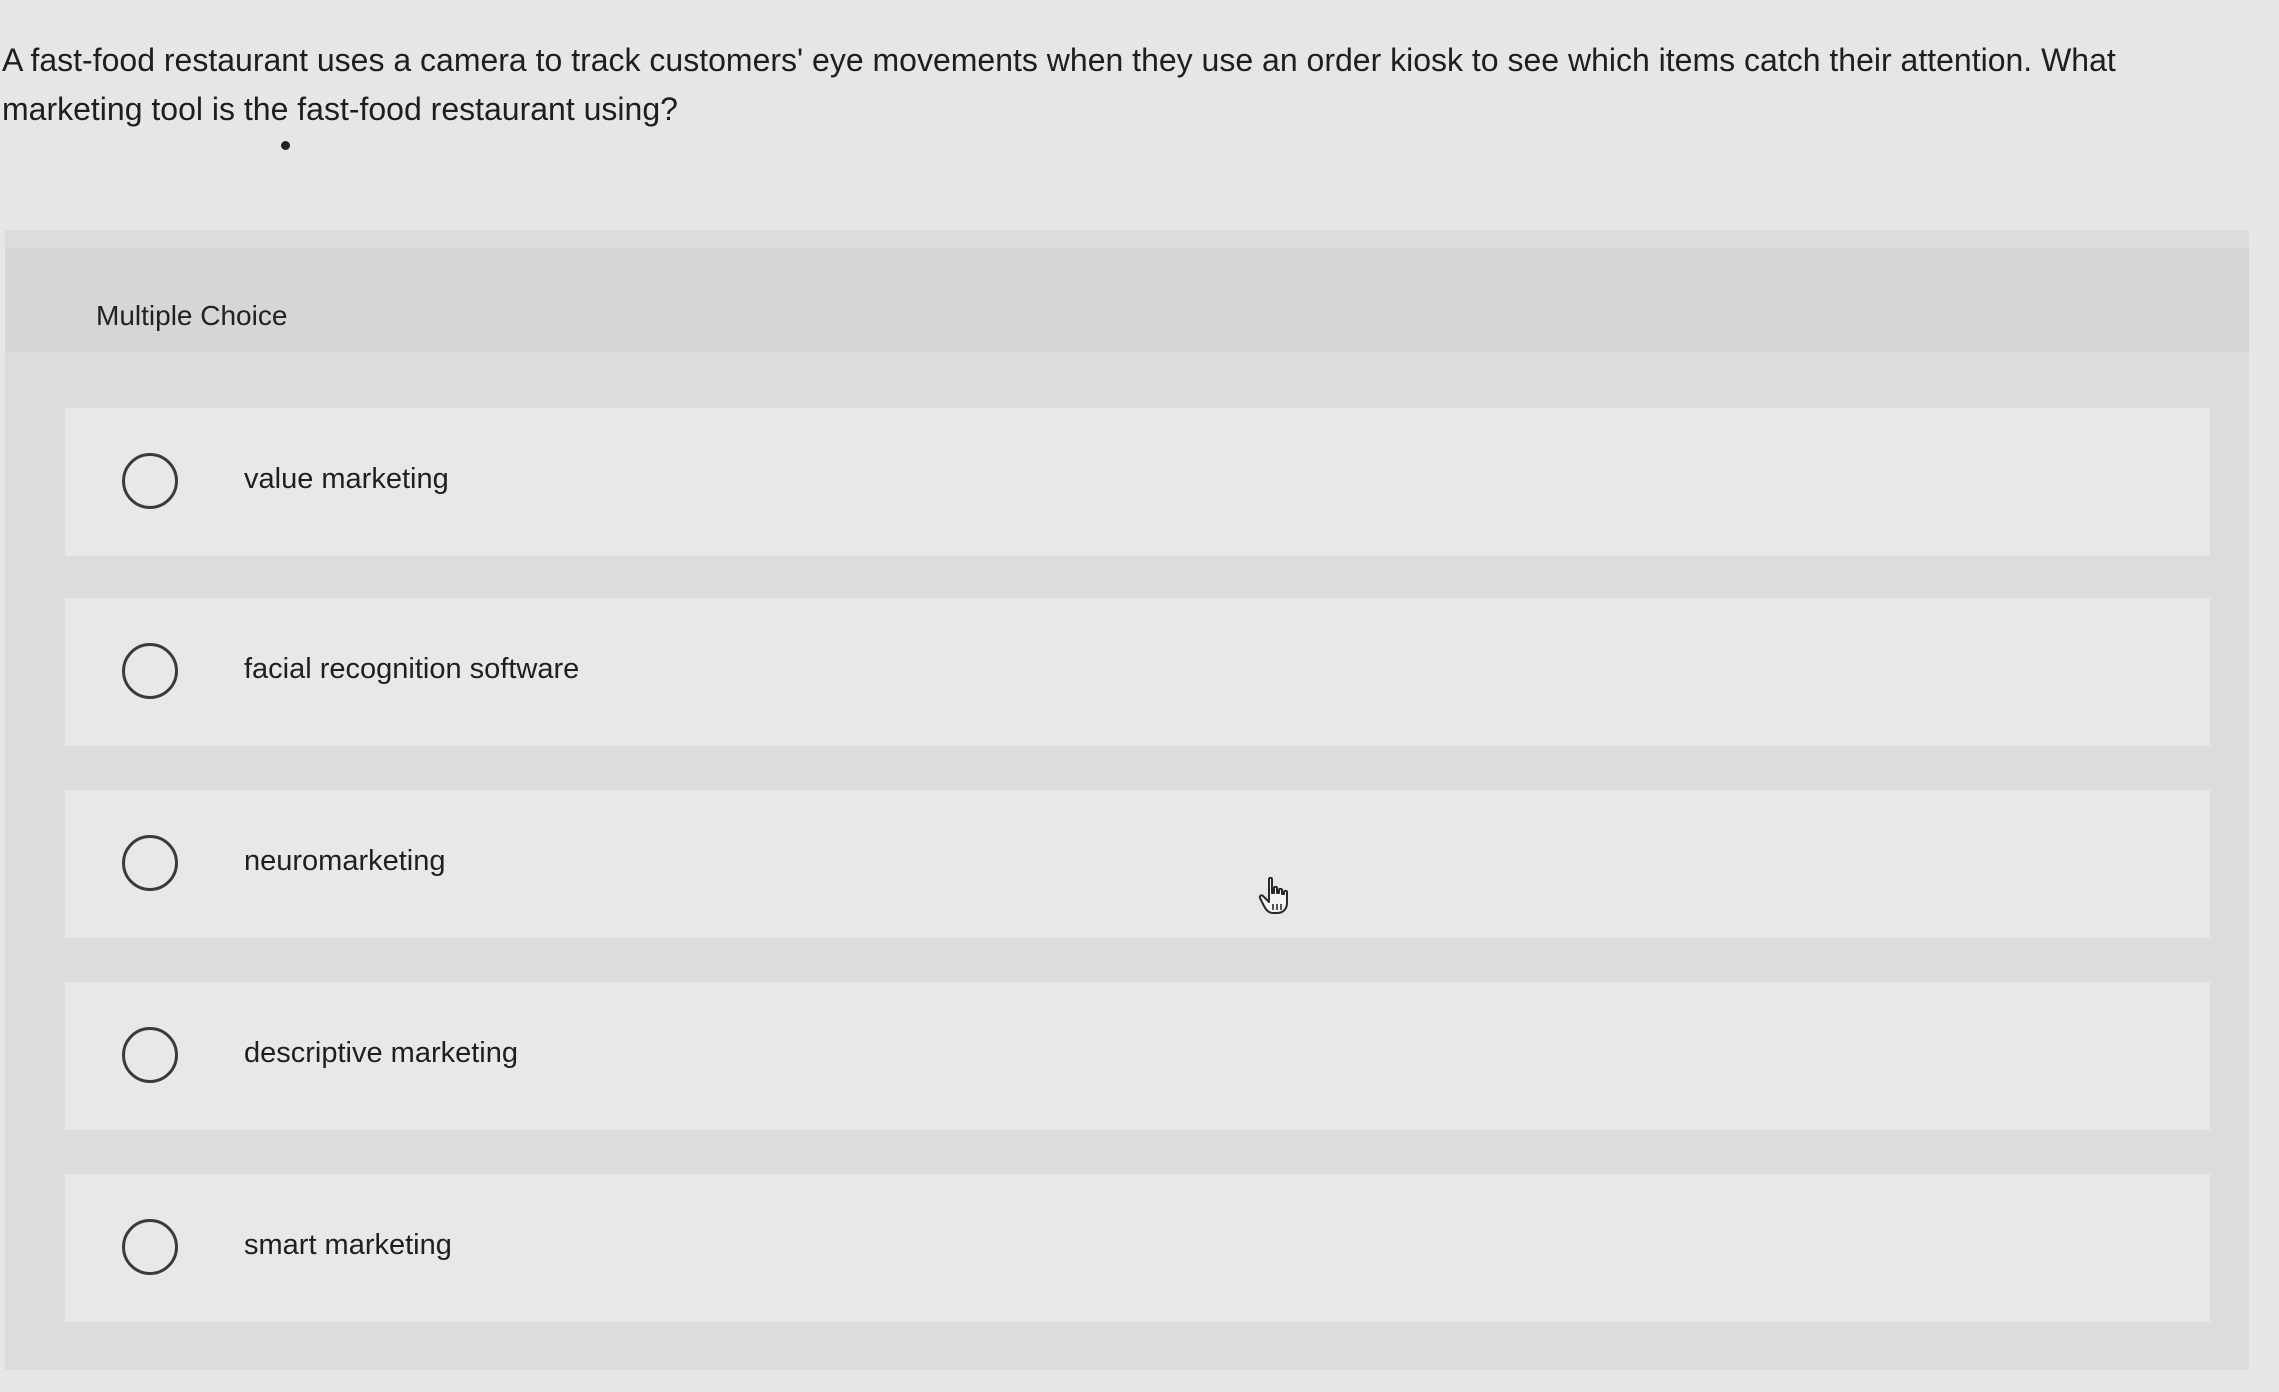 This screenshot has width=2279, height=1392. What do you see at coordinates (1137, 1056) in the screenshot?
I see `option-descriptive-marketing: descriptive marketing` at bounding box center [1137, 1056].